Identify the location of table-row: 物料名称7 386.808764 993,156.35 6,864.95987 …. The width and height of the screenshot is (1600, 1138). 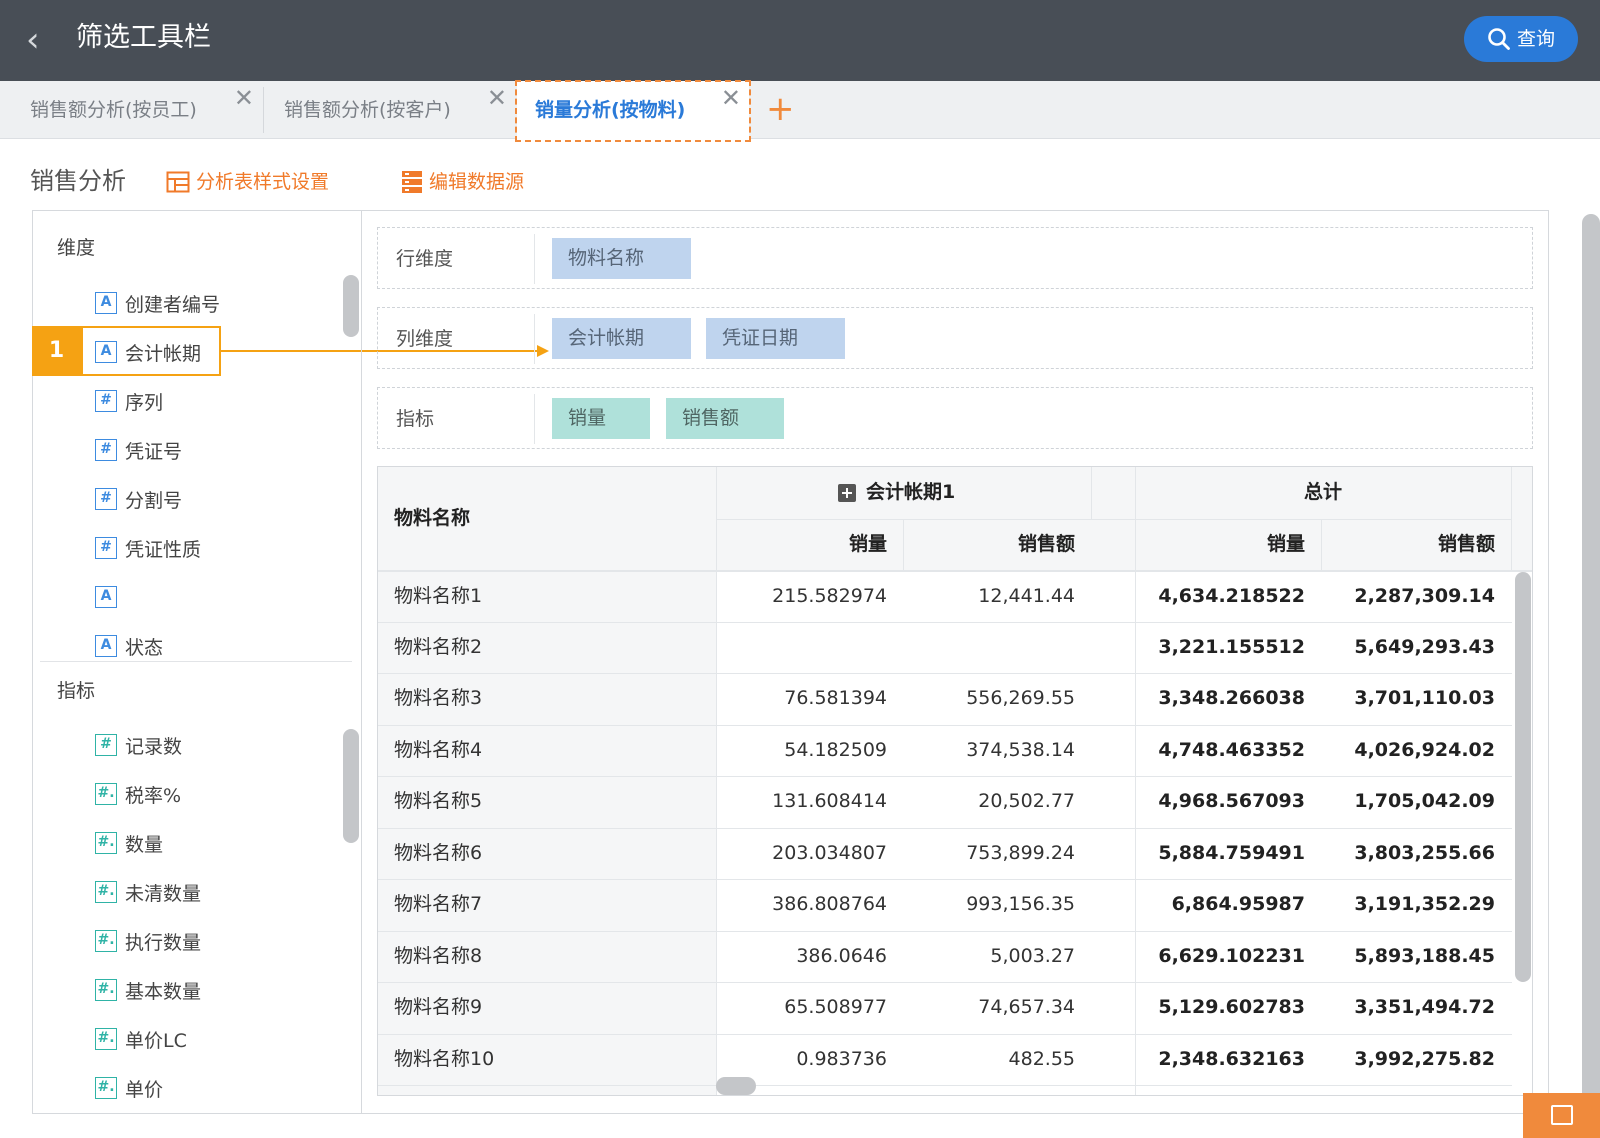
(945, 904).